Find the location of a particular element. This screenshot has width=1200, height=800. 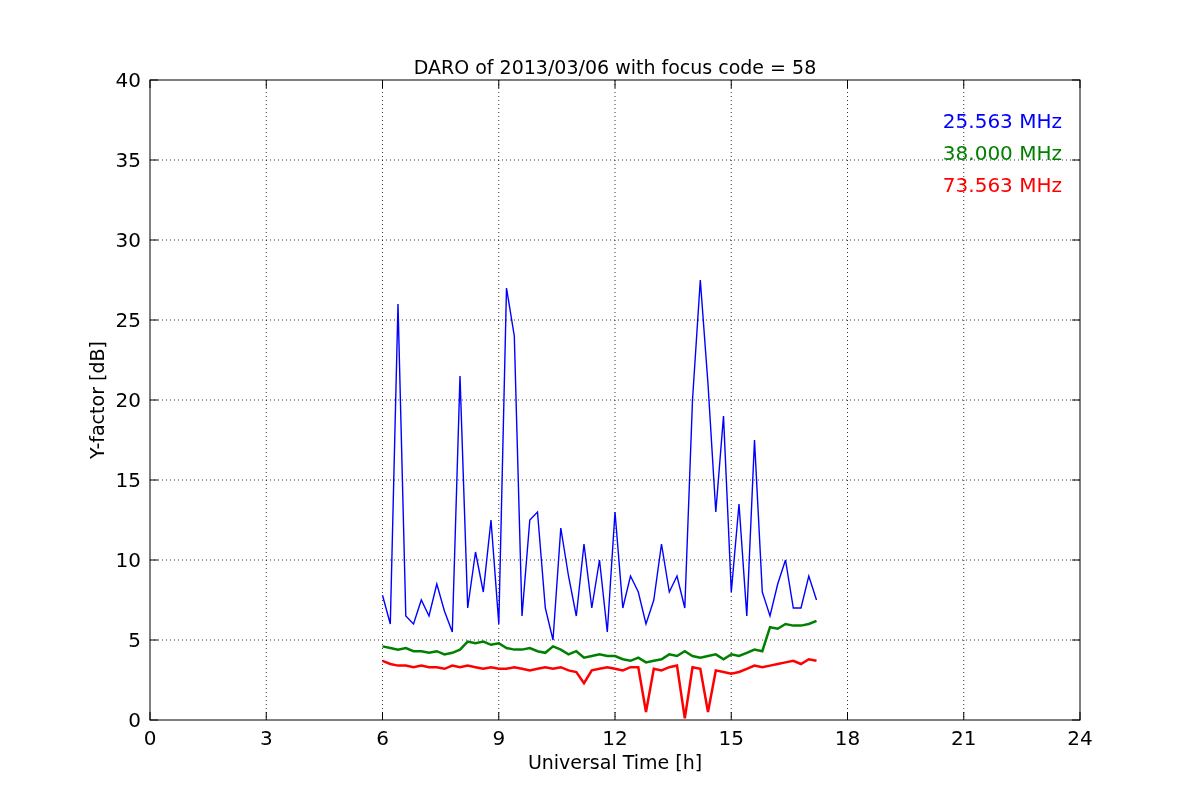

tick-label: 30 is located at coordinates (128, 240).